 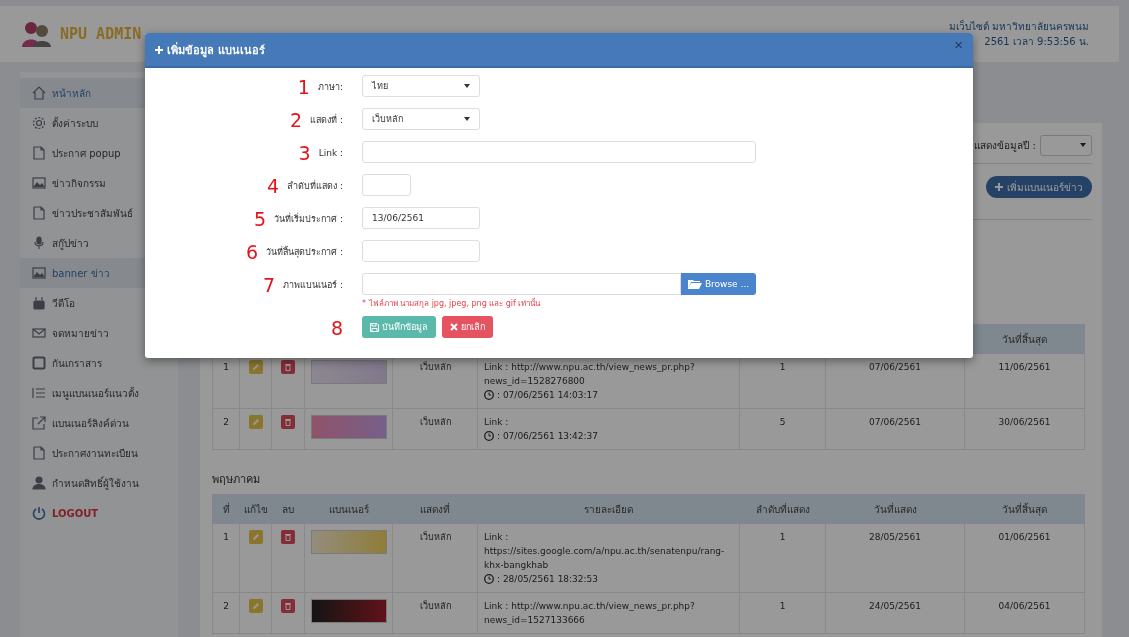 What do you see at coordinates (273, 186) in the screenshot?
I see `step-number: 4` at bounding box center [273, 186].